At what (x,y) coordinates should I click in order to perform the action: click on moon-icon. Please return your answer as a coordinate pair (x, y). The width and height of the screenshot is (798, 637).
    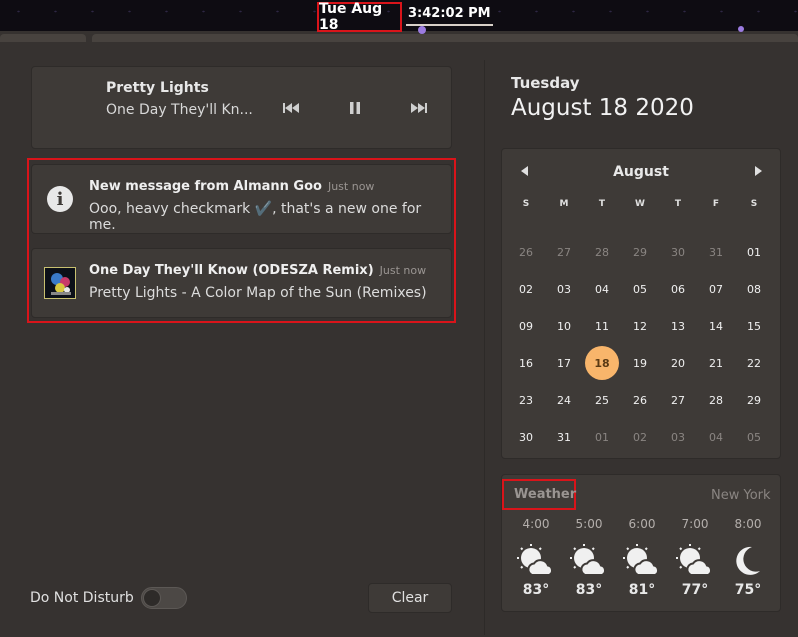
    Looking at the image, I should click on (748, 561).